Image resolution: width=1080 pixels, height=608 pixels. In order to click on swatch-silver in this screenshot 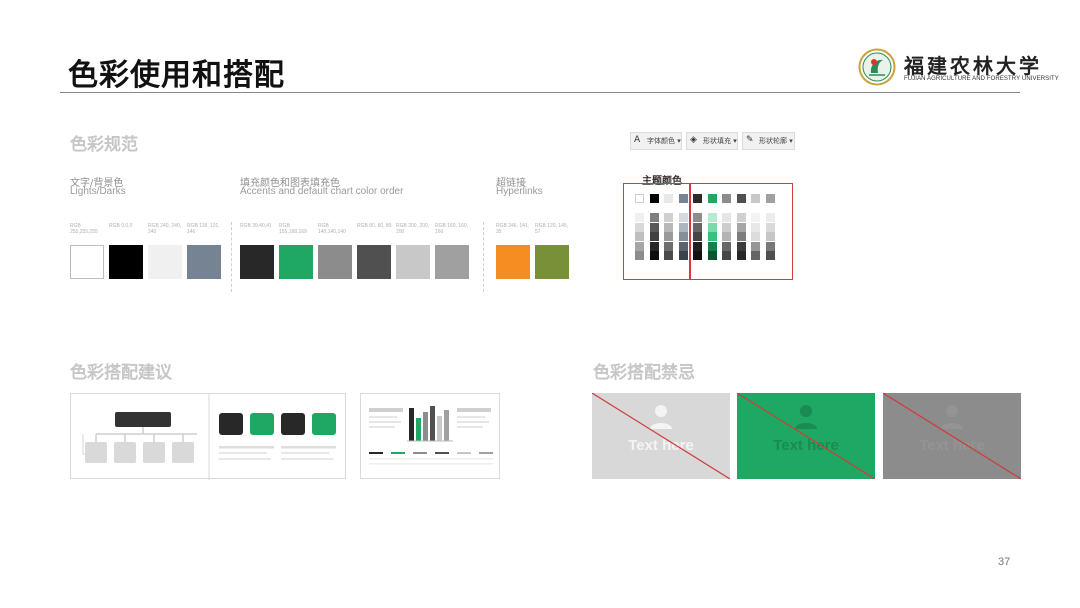, I will do `click(413, 262)`.